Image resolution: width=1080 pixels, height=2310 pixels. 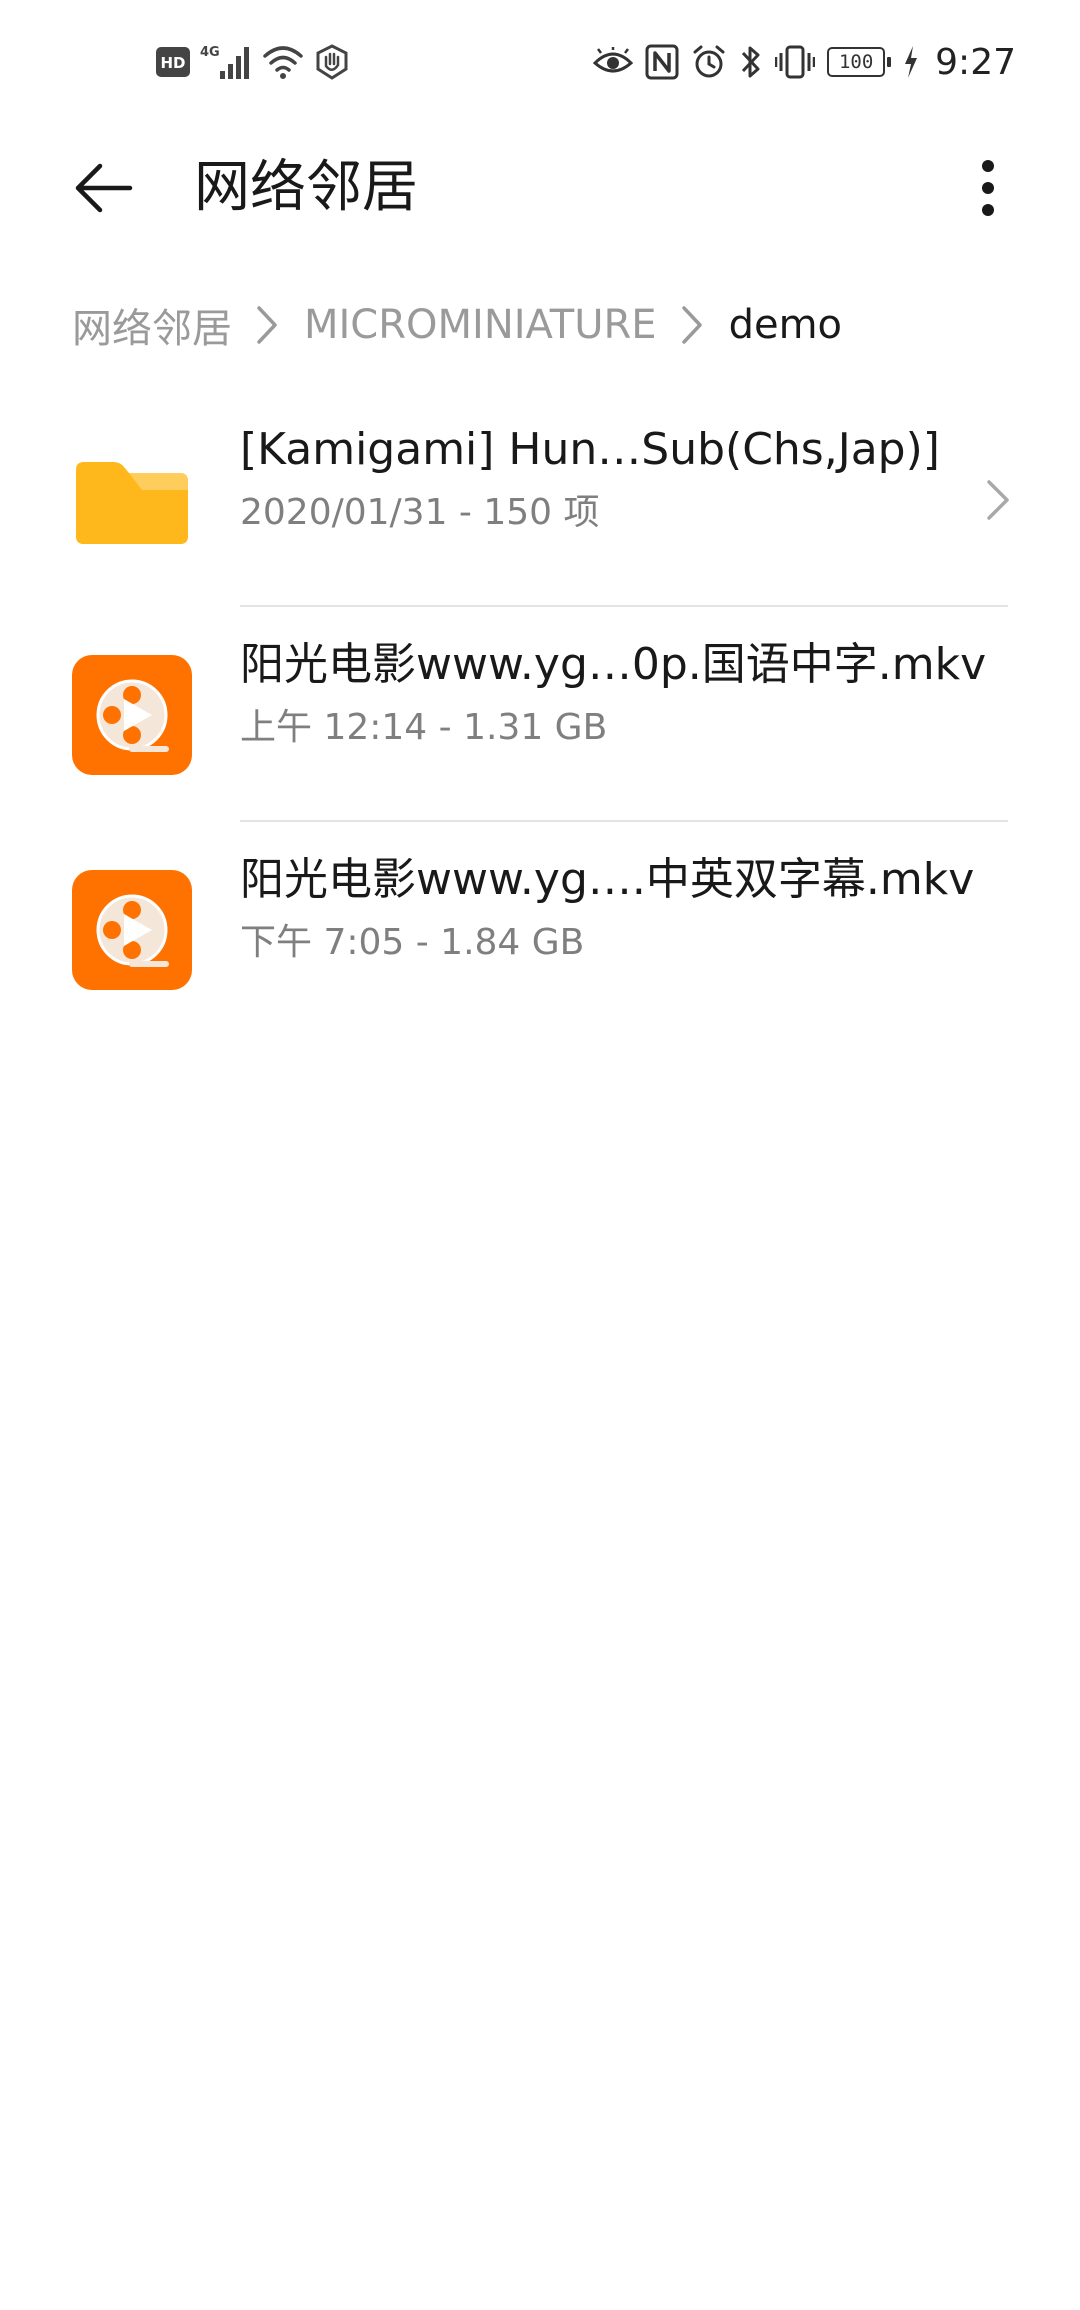 What do you see at coordinates (751, 62) in the screenshot?
I see `bluetooth-icon` at bounding box center [751, 62].